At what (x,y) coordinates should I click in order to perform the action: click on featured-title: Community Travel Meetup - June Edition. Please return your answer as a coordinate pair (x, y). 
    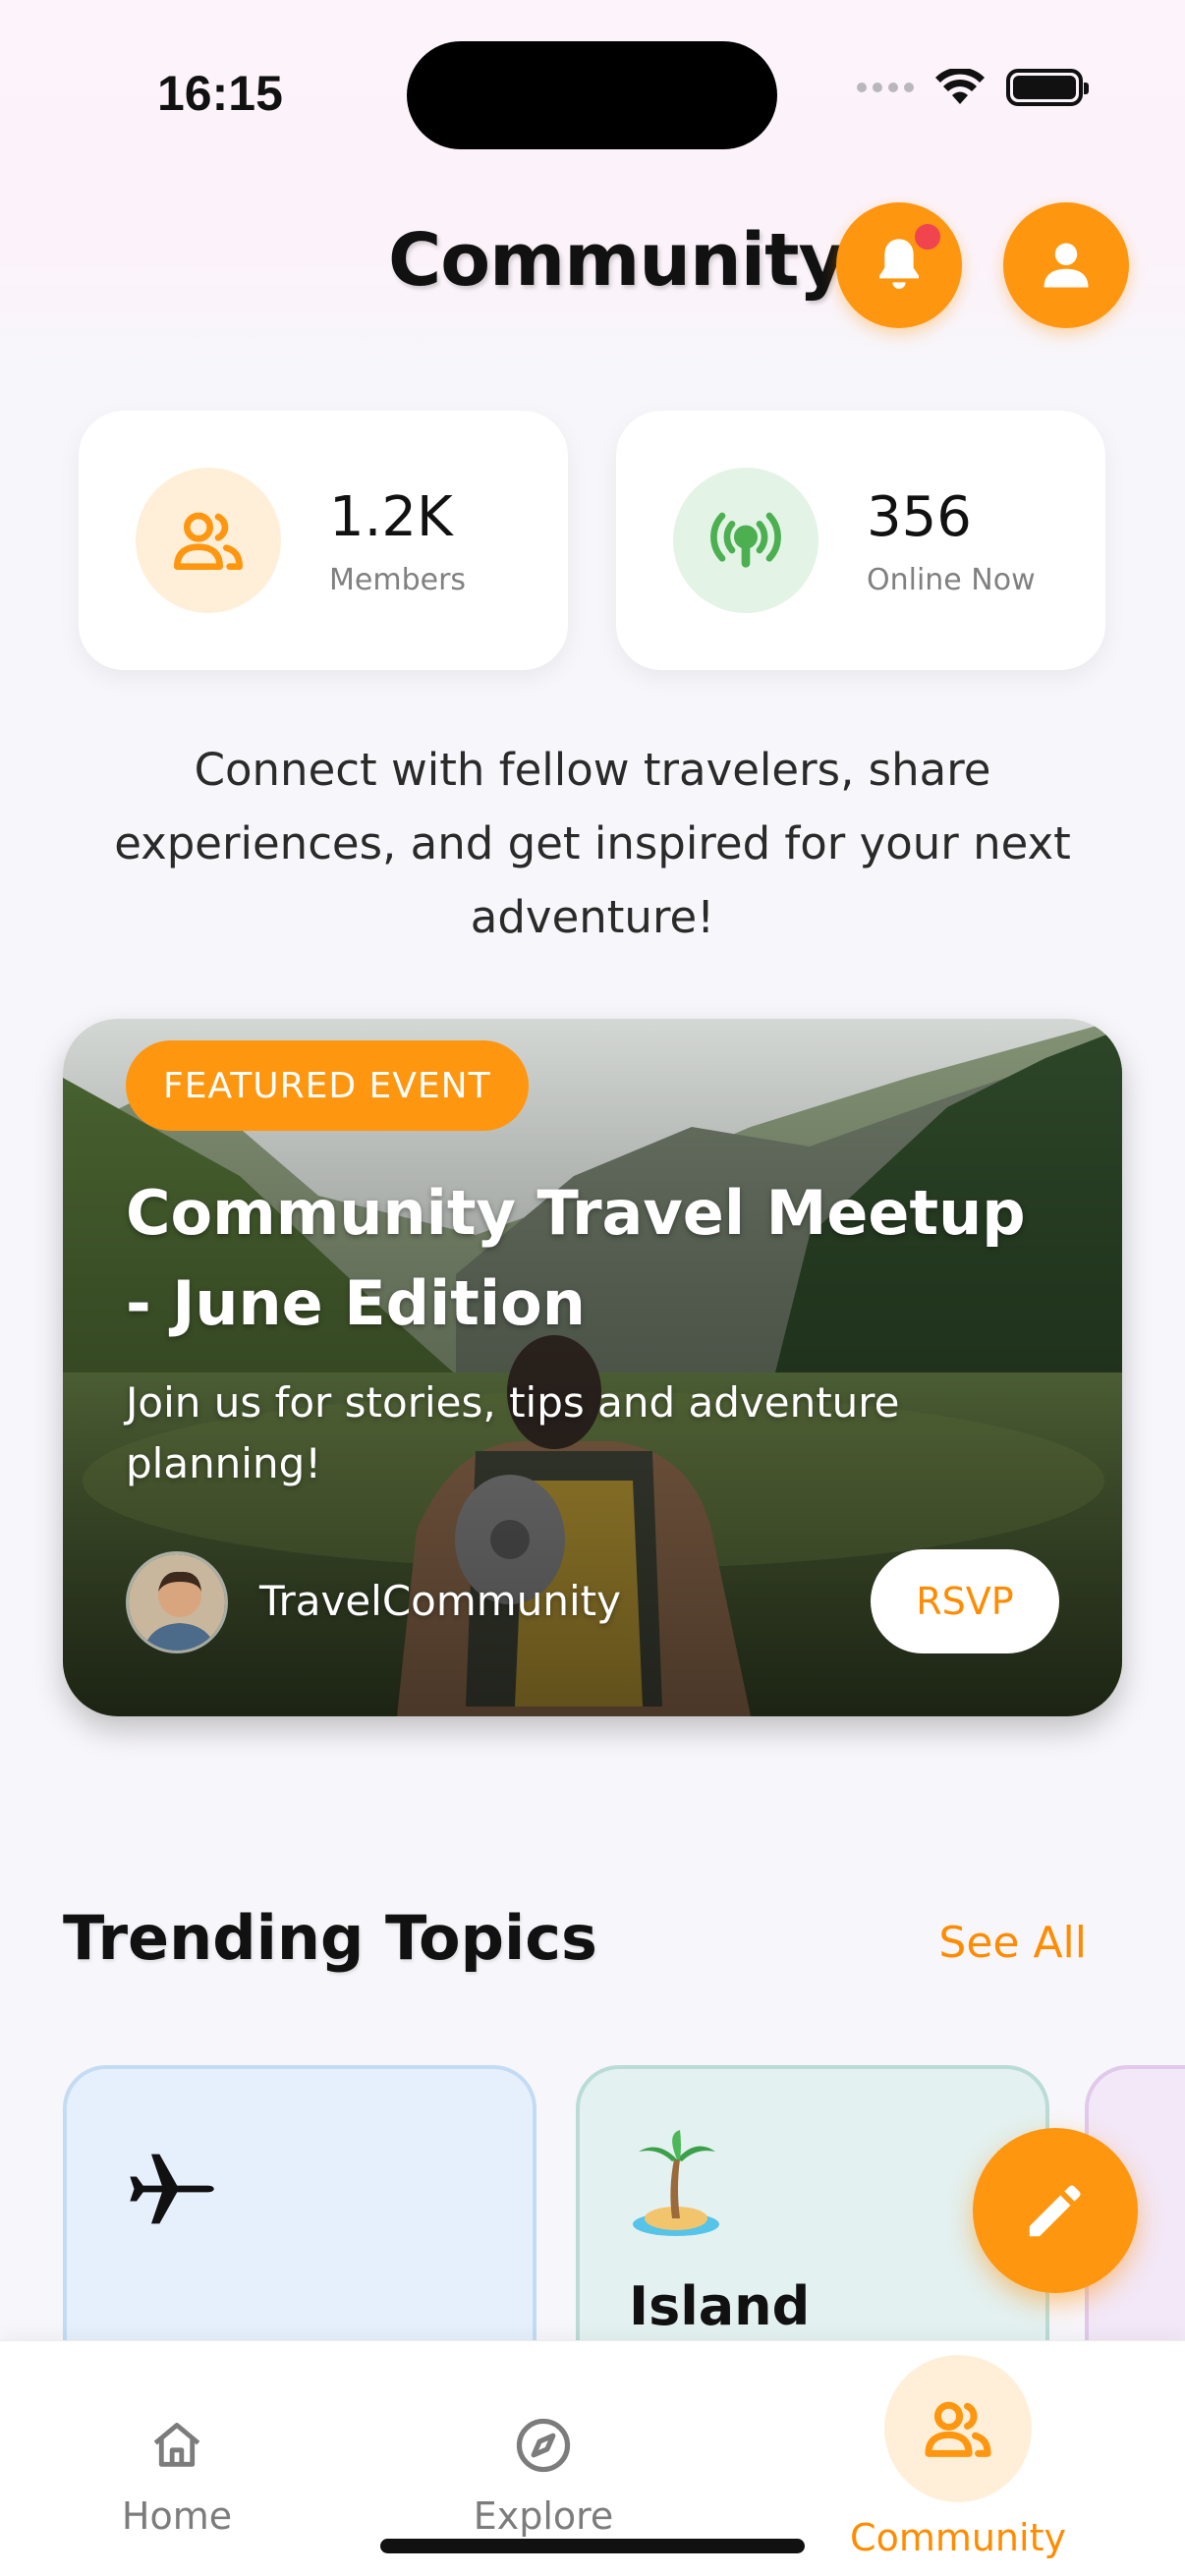
    Looking at the image, I should click on (576, 1258).